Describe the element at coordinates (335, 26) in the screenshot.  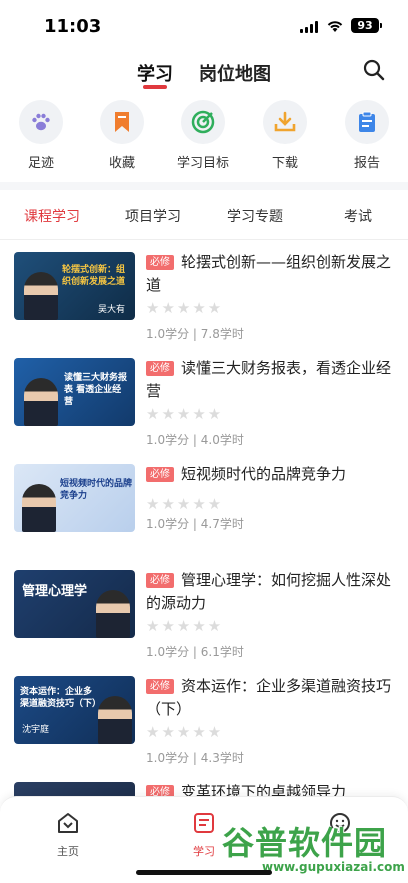
I see `wifi-icon` at that location.